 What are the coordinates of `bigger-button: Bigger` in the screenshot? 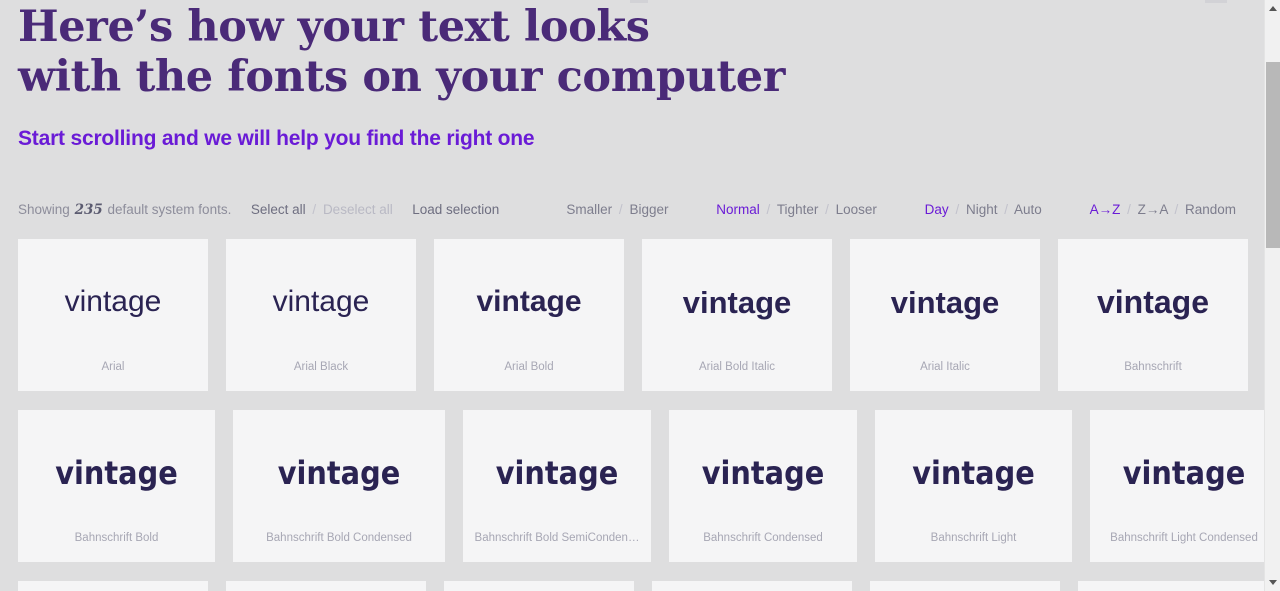 It's located at (648, 209).